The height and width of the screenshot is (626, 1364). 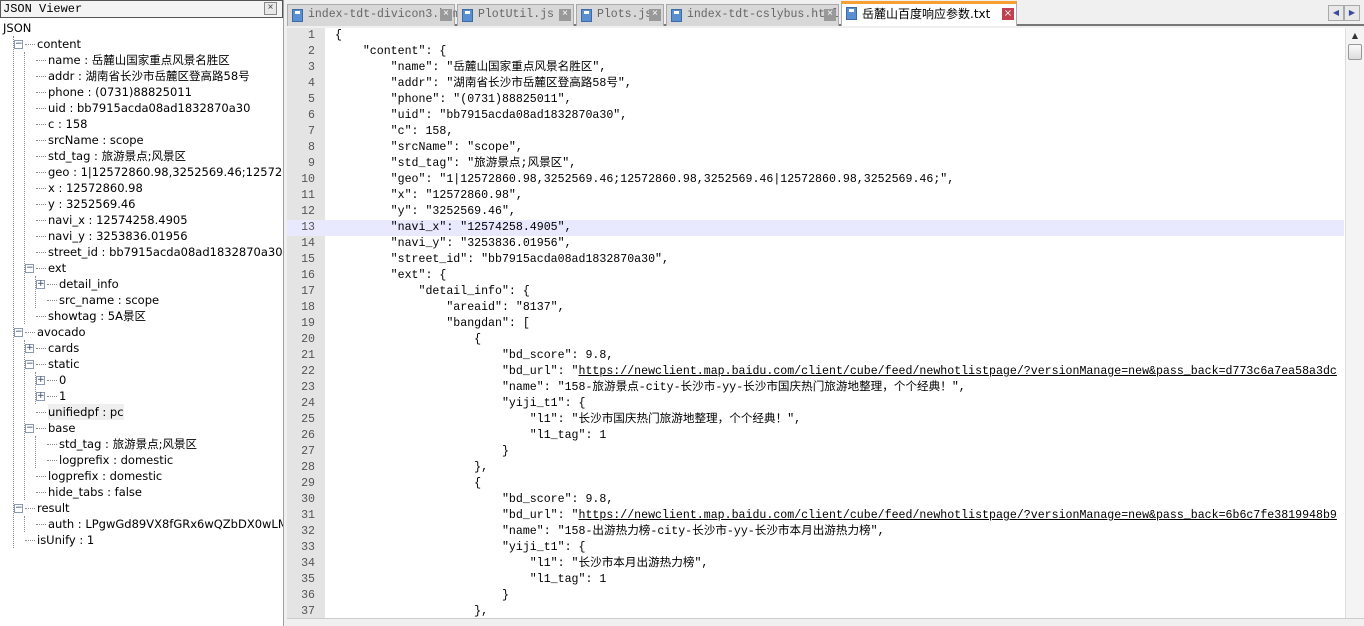 What do you see at coordinates (143, 28) in the screenshot?
I see `tree-node: JSON` at bounding box center [143, 28].